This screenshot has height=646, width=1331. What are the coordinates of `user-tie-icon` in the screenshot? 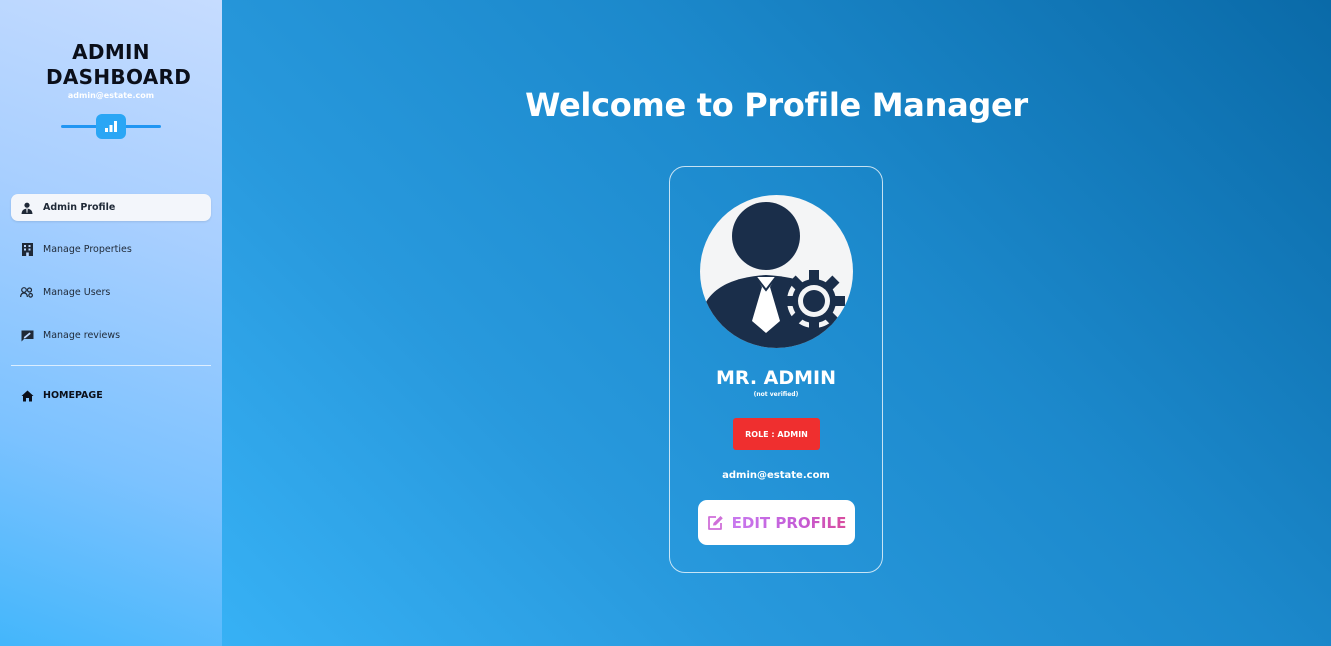 It's located at (27, 208).